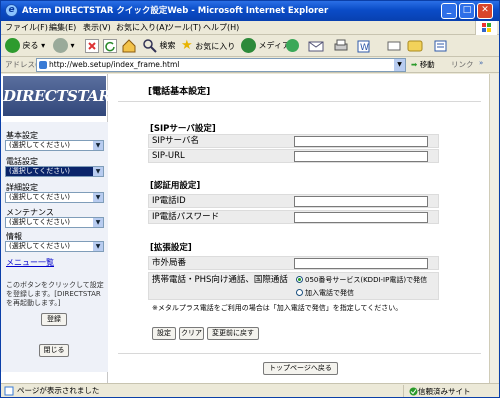  I want to click on radio-unselected-icon, so click(299, 292).